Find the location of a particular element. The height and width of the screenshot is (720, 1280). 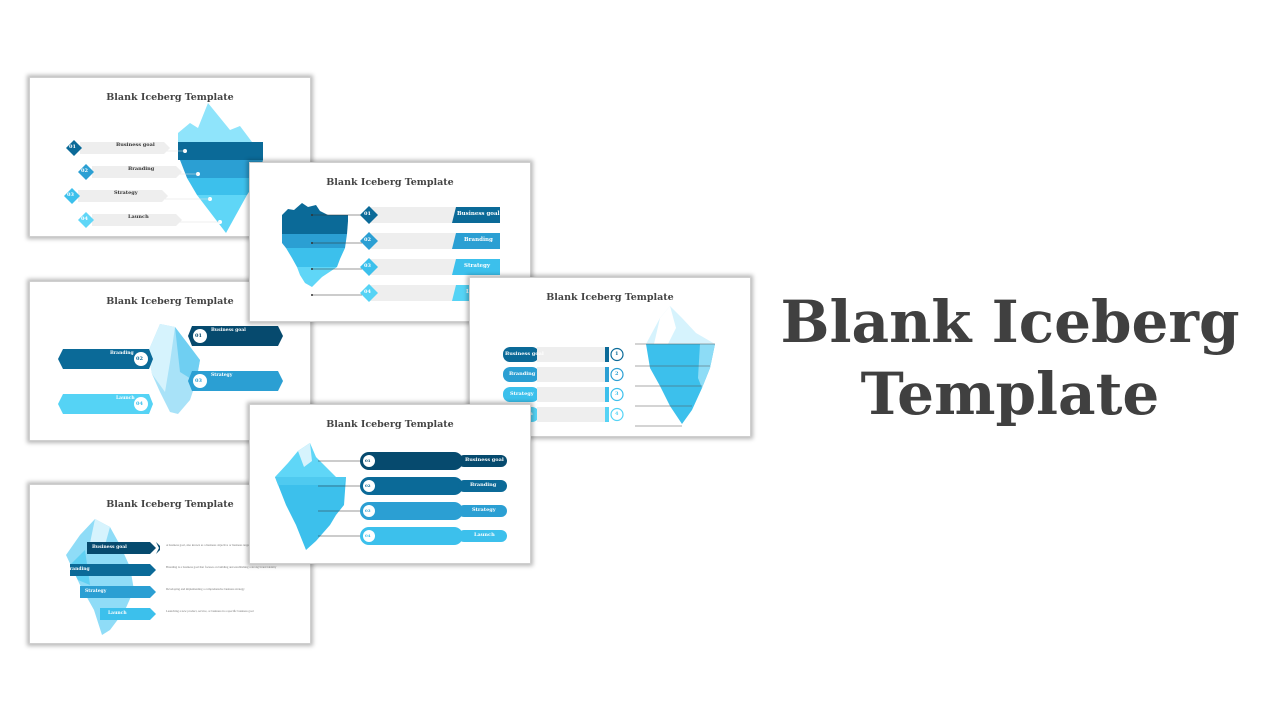

main-title: Blank Iceberg Template is located at coordinates (1010, 358).